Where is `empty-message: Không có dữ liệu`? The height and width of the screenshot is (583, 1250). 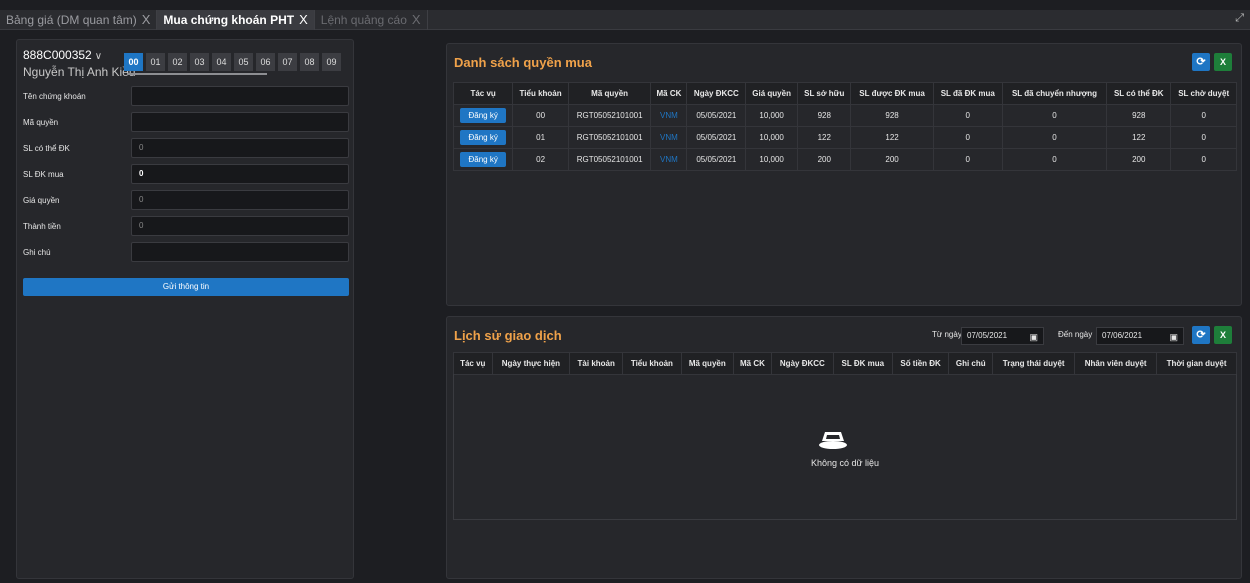
empty-message: Không có dữ liệu is located at coordinates (845, 463).